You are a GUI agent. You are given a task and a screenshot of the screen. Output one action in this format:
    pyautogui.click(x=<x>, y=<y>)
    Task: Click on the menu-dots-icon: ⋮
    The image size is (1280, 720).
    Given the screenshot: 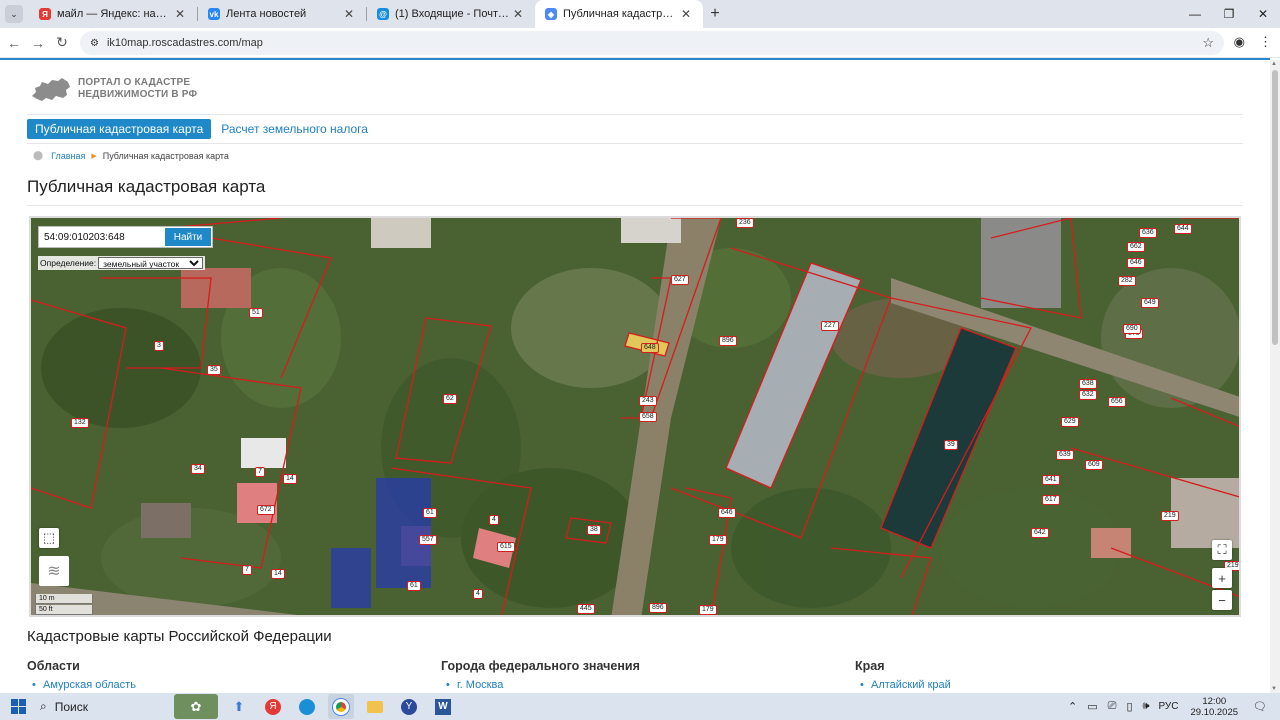 What is the action you would take?
    pyautogui.click(x=1265, y=42)
    